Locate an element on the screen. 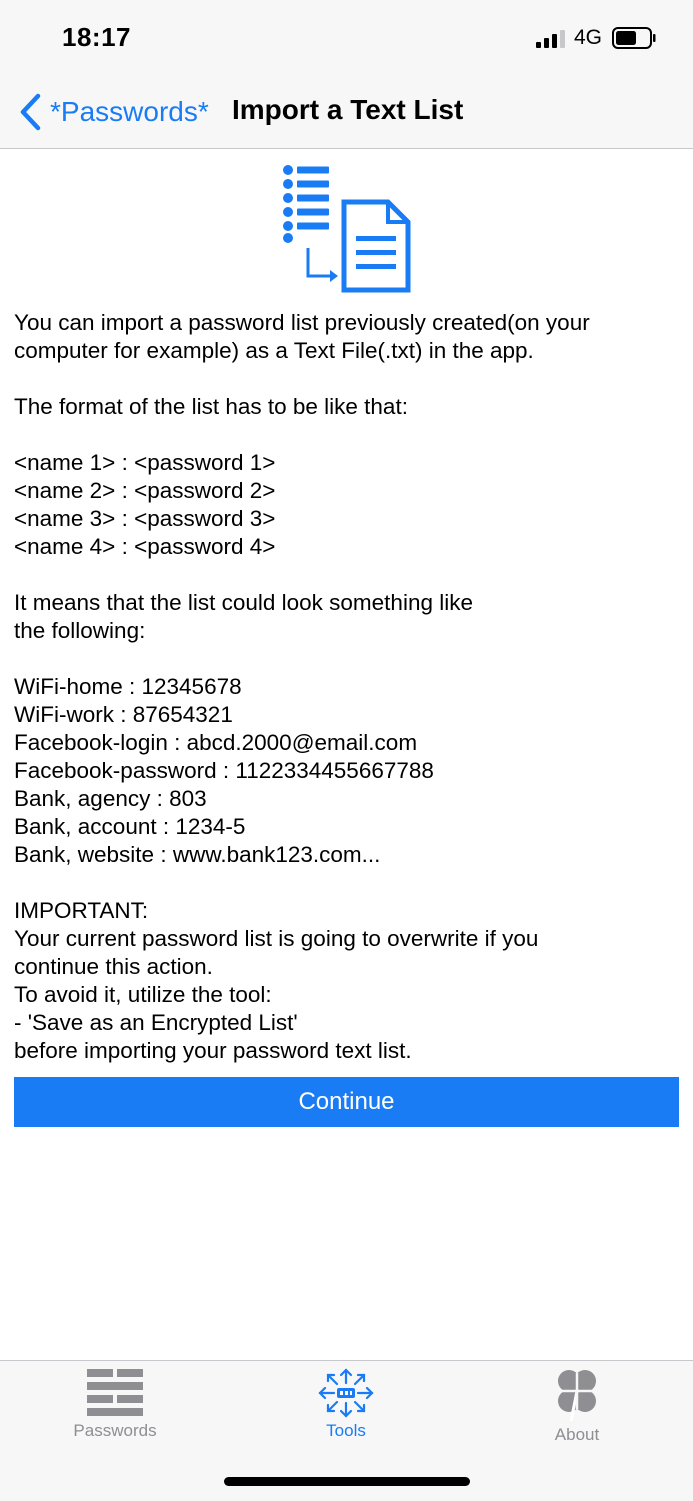  status-time: 18:17 is located at coordinates (96, 37).